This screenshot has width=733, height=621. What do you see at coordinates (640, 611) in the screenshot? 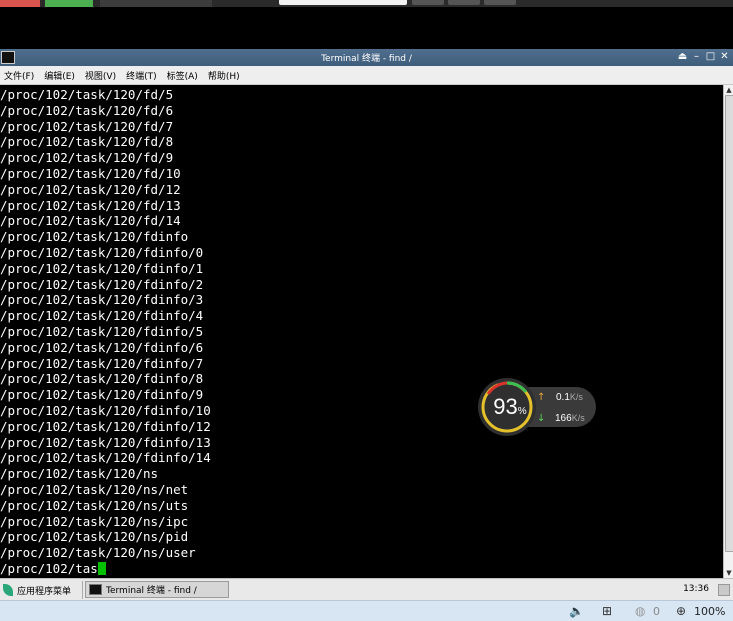
I see `notification-icon: ◍` at bounding box center [640, 611].